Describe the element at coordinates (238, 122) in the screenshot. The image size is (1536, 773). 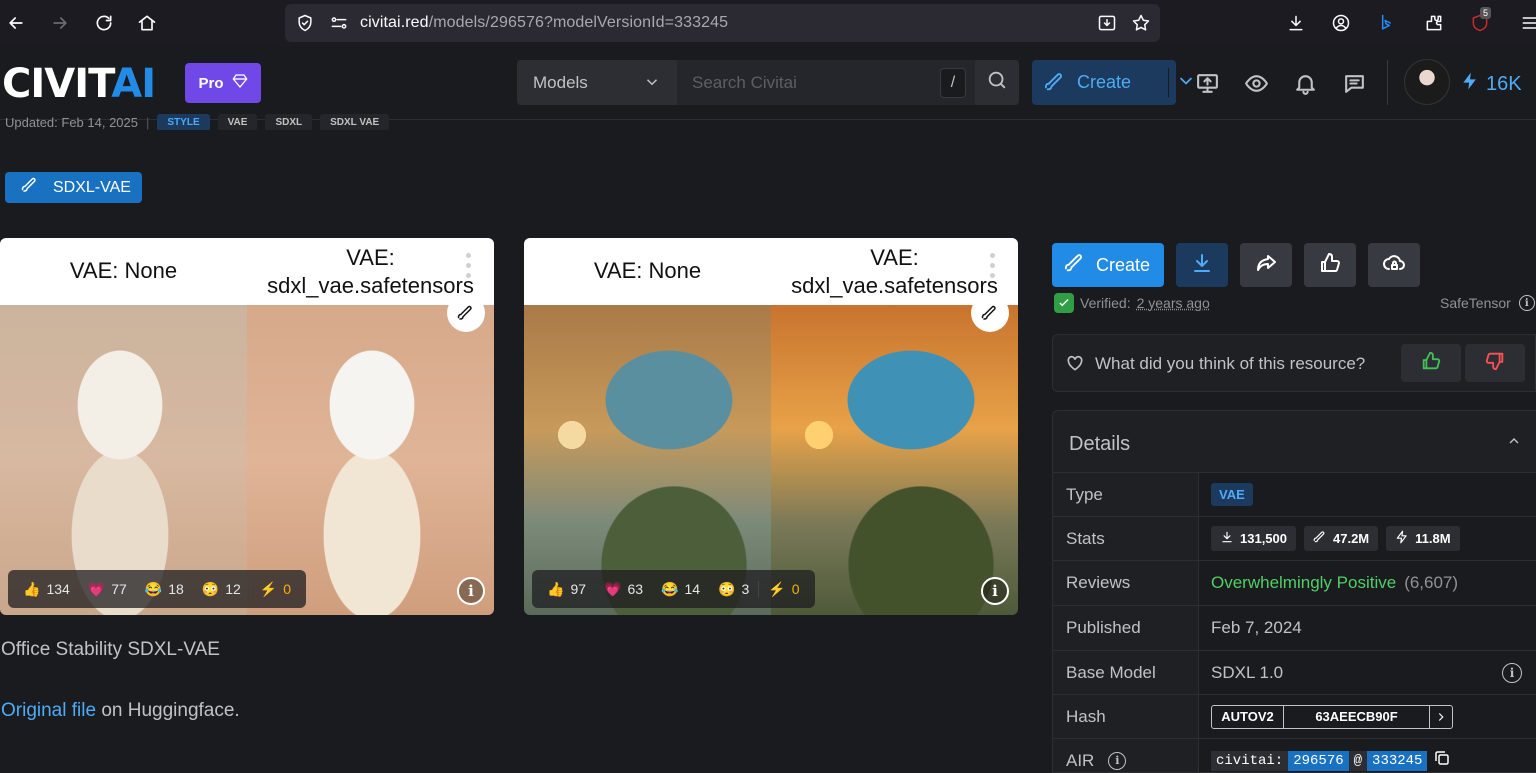
I see `tag-vae: VAE` at that location.